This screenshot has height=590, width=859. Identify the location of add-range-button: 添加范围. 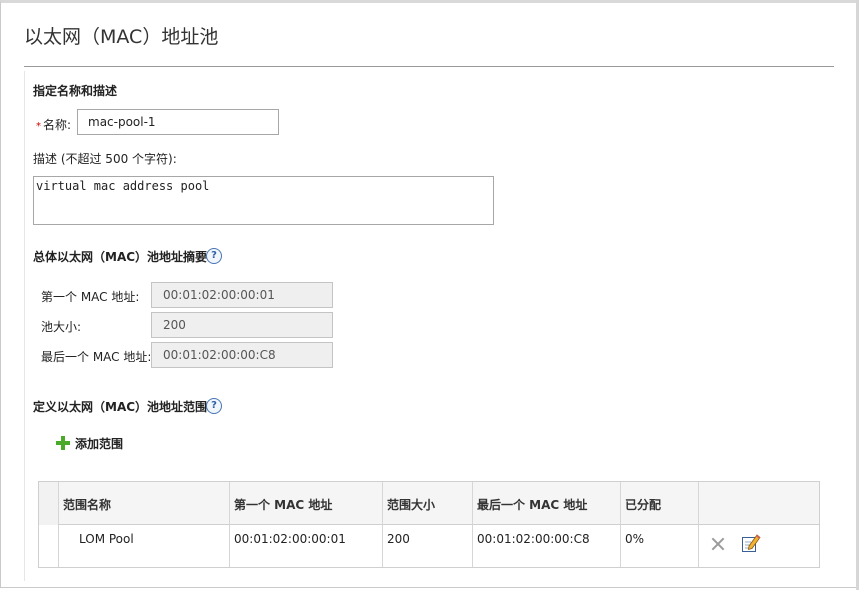
(89, 443).